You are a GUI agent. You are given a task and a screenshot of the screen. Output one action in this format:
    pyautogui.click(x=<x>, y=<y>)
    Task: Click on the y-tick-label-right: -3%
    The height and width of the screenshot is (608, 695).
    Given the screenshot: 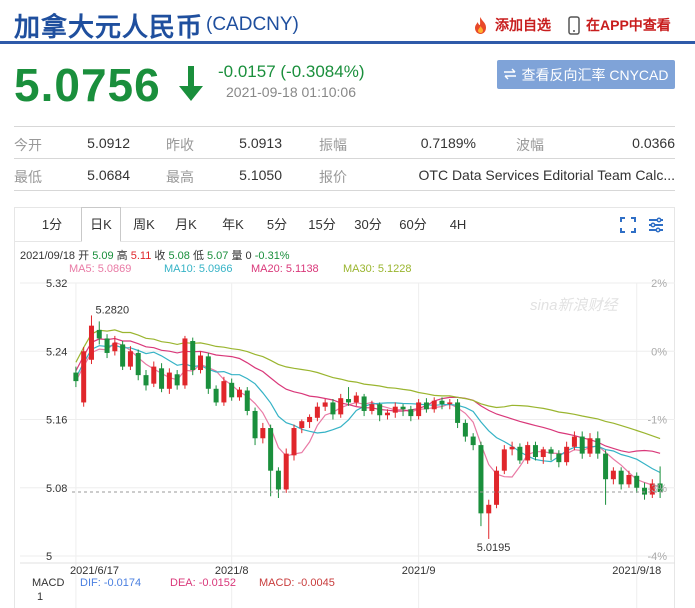 What is the action you would take?
    pyautogui.click(x=657, y=489)
    